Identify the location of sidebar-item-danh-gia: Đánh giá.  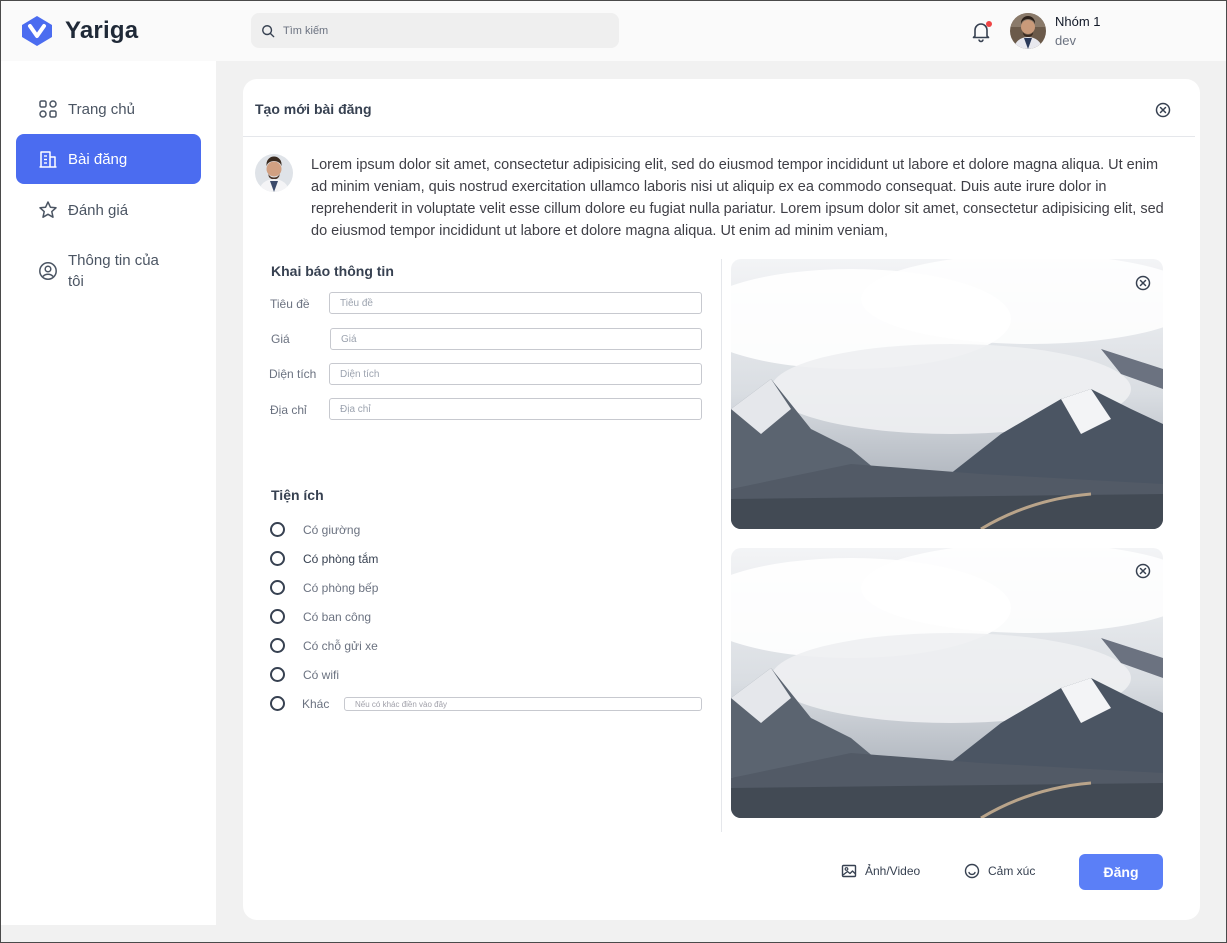
(108, 210).